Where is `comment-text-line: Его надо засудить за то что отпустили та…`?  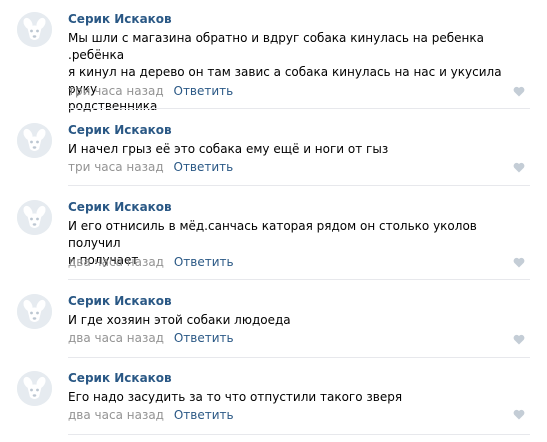 comment-text-line: Его надо засудить за то что отпустили та… is located at coordinates (235, 397).